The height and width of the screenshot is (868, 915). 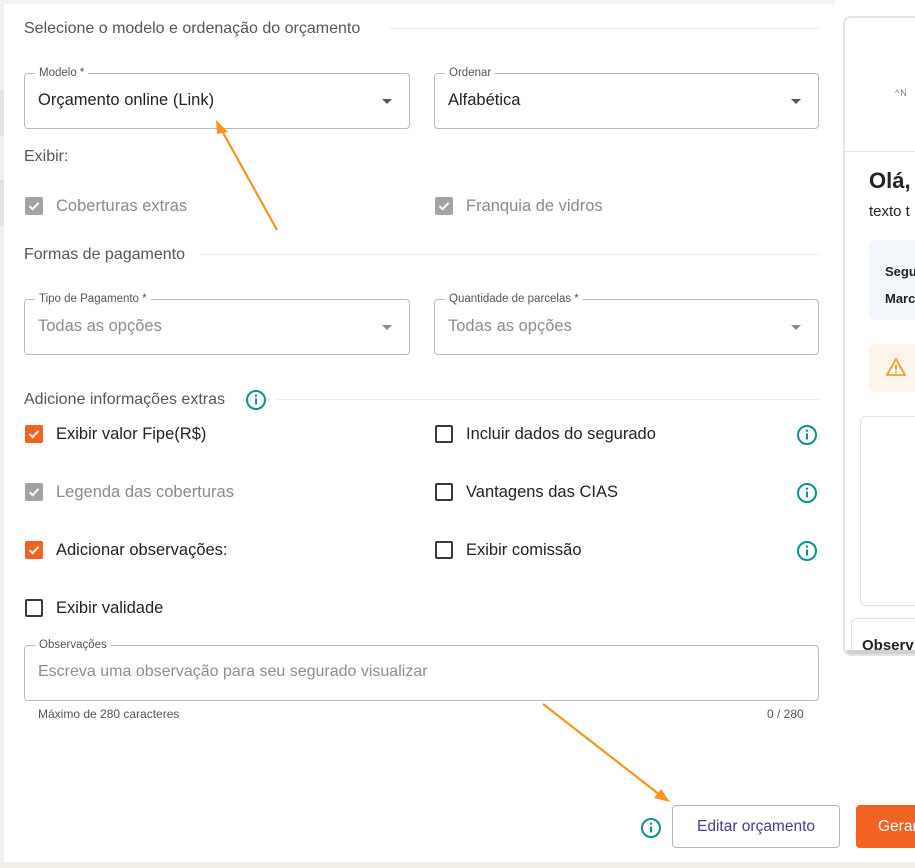 What do you see at coordinates (900, 271) in the screenshot?
I see `preview-info-line: Segu` at bounding box center [900, 271].